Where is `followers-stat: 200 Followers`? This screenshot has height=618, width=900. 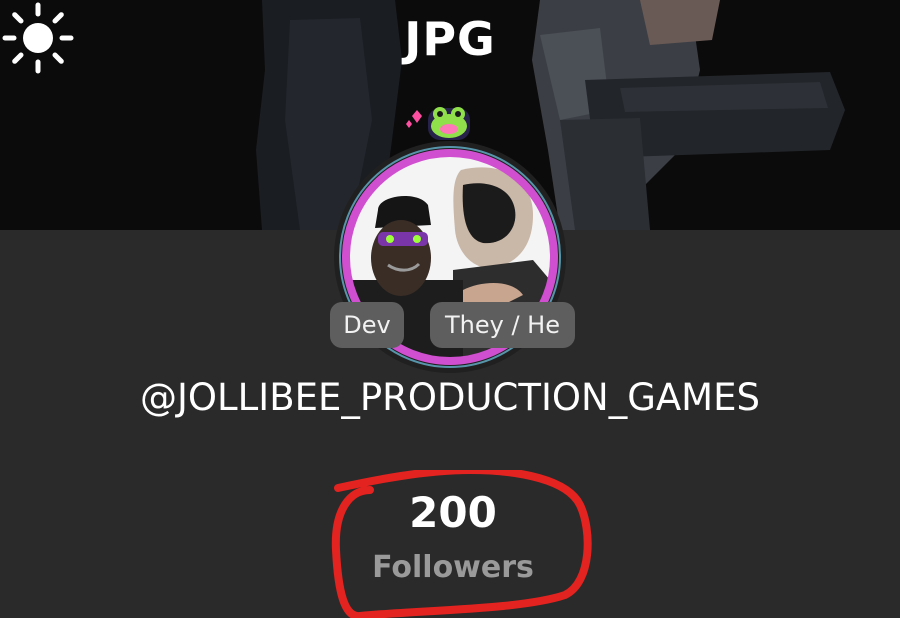
followers-stat: 200 Followers is located at coordinates (463, 544).